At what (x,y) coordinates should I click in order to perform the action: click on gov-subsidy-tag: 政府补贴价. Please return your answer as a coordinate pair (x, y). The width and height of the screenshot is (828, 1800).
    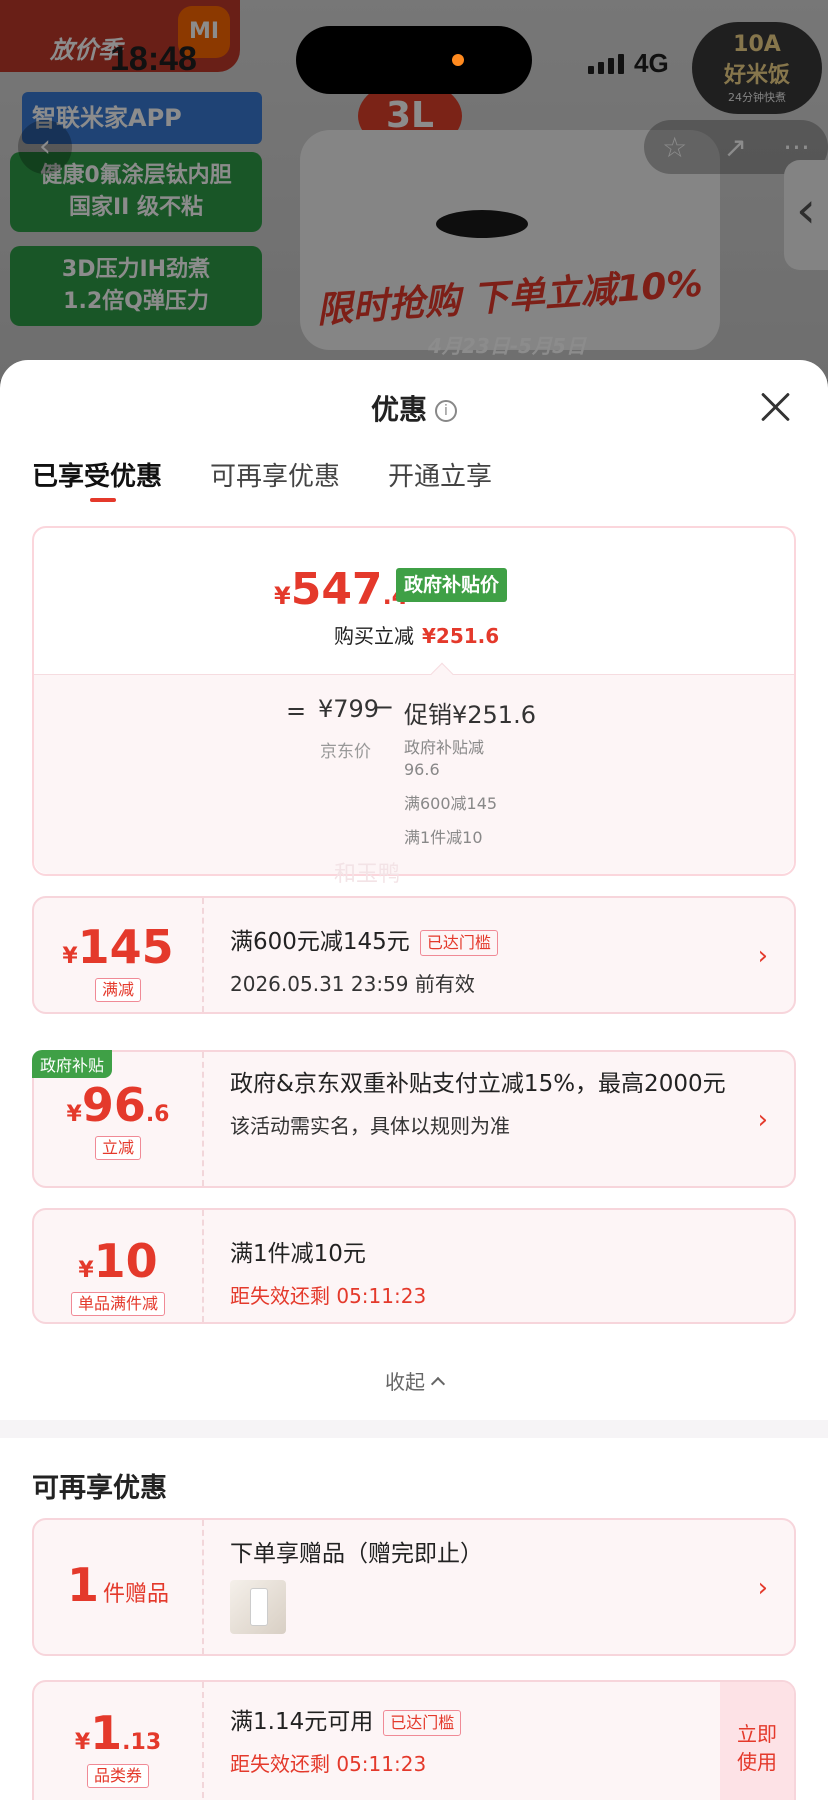
    Looking at the image, I should click on (452, 585).